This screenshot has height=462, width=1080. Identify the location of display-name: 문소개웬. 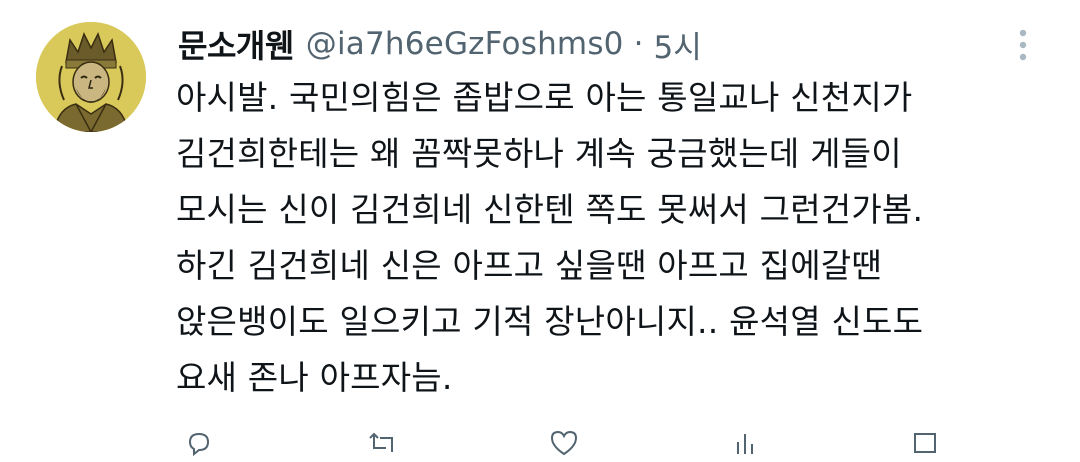
(236, 44).